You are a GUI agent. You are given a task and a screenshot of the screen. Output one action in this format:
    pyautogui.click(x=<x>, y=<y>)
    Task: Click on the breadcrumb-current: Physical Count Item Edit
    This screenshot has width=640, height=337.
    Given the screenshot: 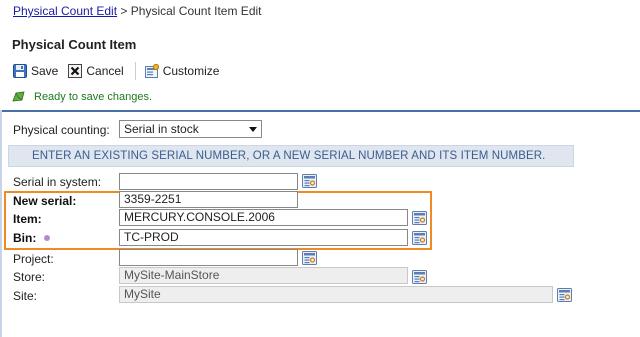 What is the action you would take?
    pyautogui.click(x=196, y=11)
    